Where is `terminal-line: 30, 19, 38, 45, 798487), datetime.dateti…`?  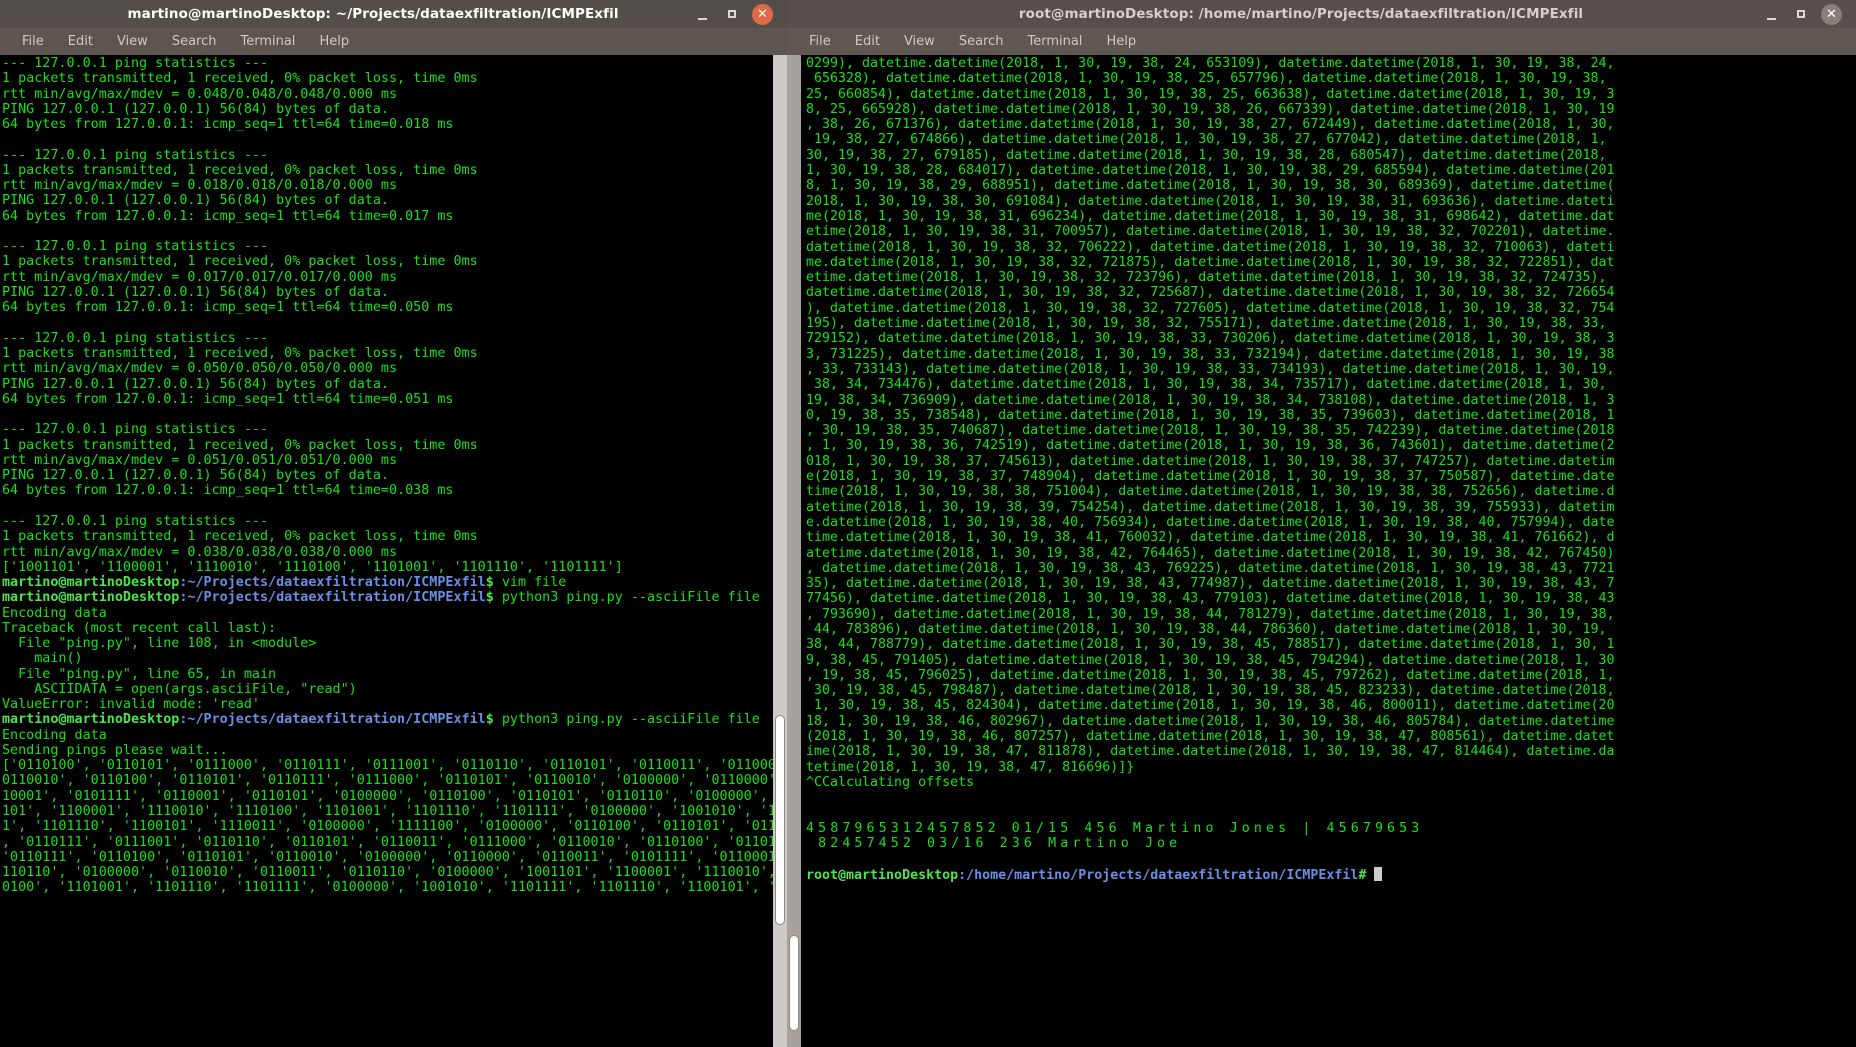
terminal-line: 30, 19, 38, 45, 798487), datetime.dateti… is located at coordinates (1210, 691).